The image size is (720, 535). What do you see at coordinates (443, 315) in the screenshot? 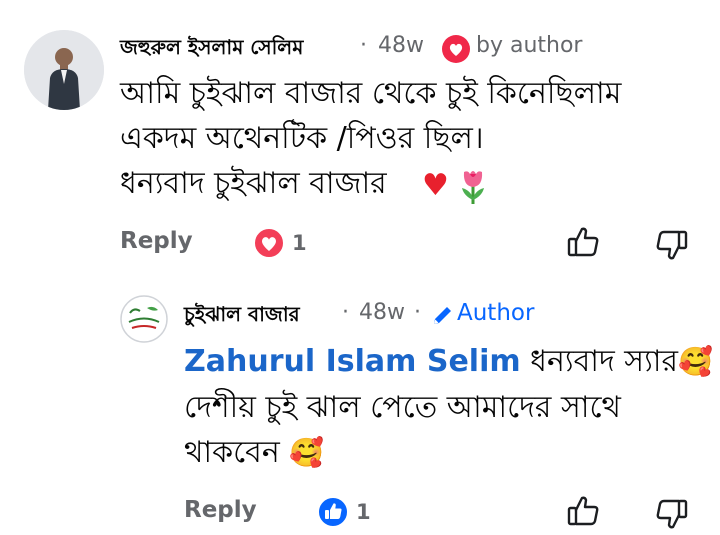
I see `pencil-icon` at bounding box center [443, 315].